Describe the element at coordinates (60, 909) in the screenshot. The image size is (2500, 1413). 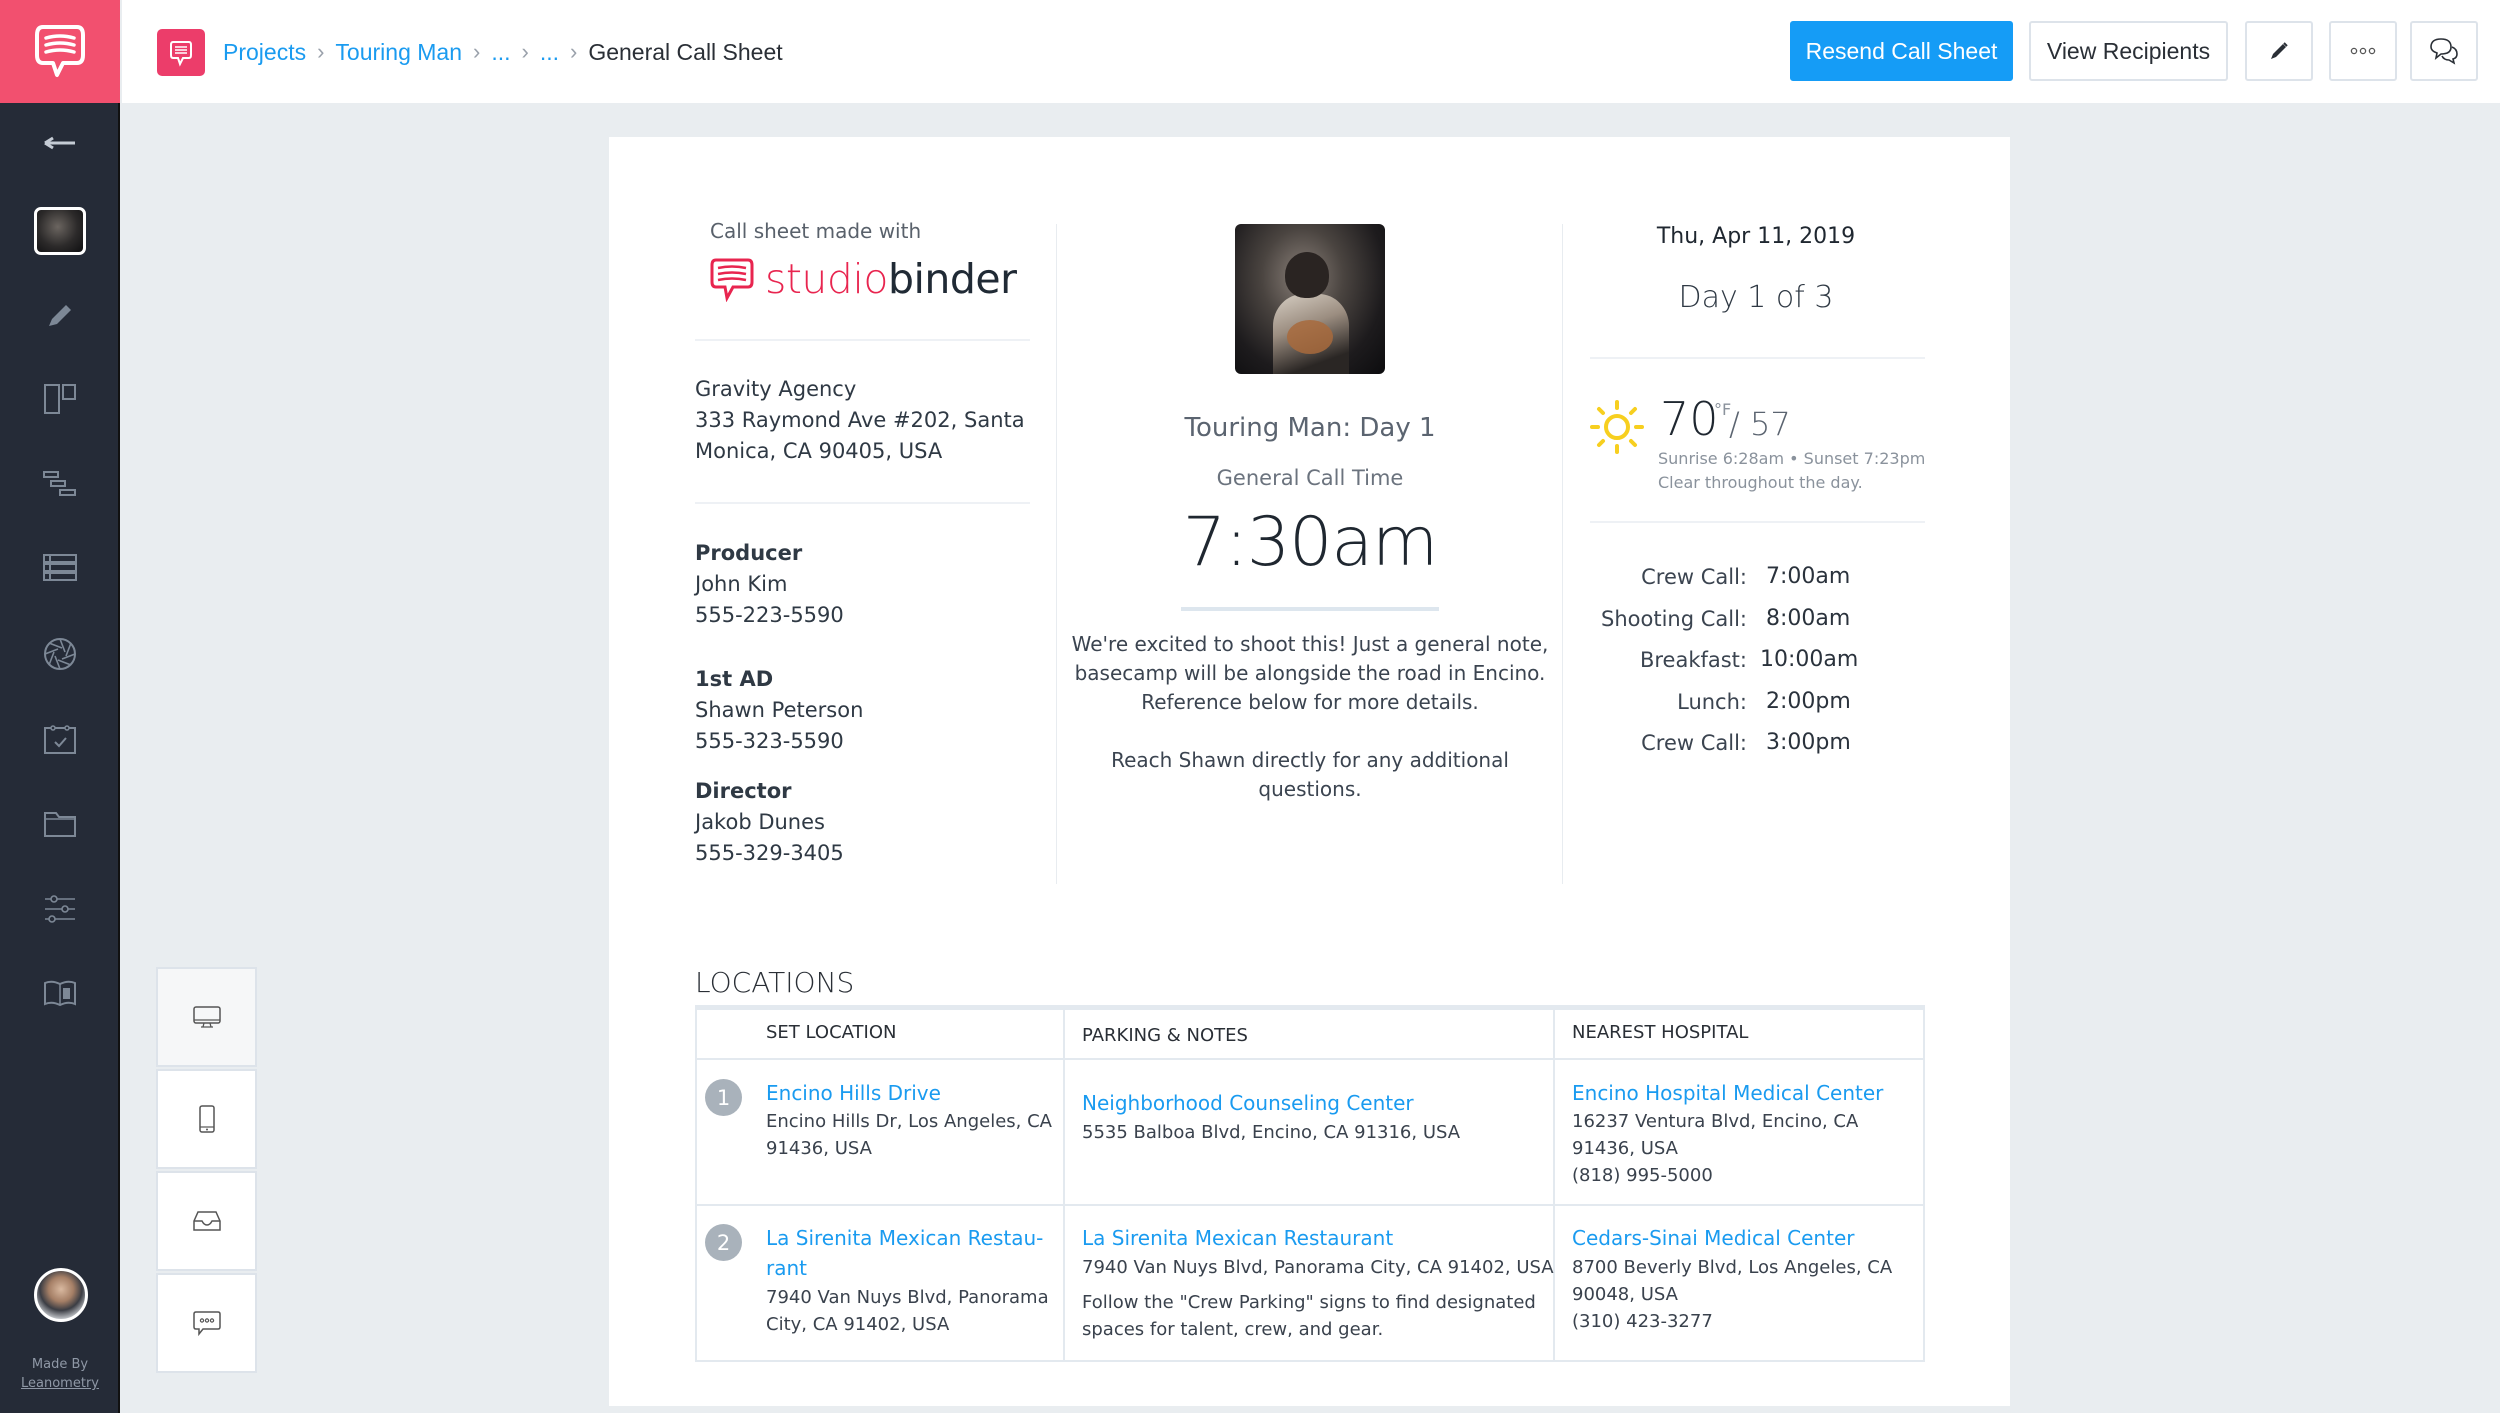
I see `sliders-icon` at that location.